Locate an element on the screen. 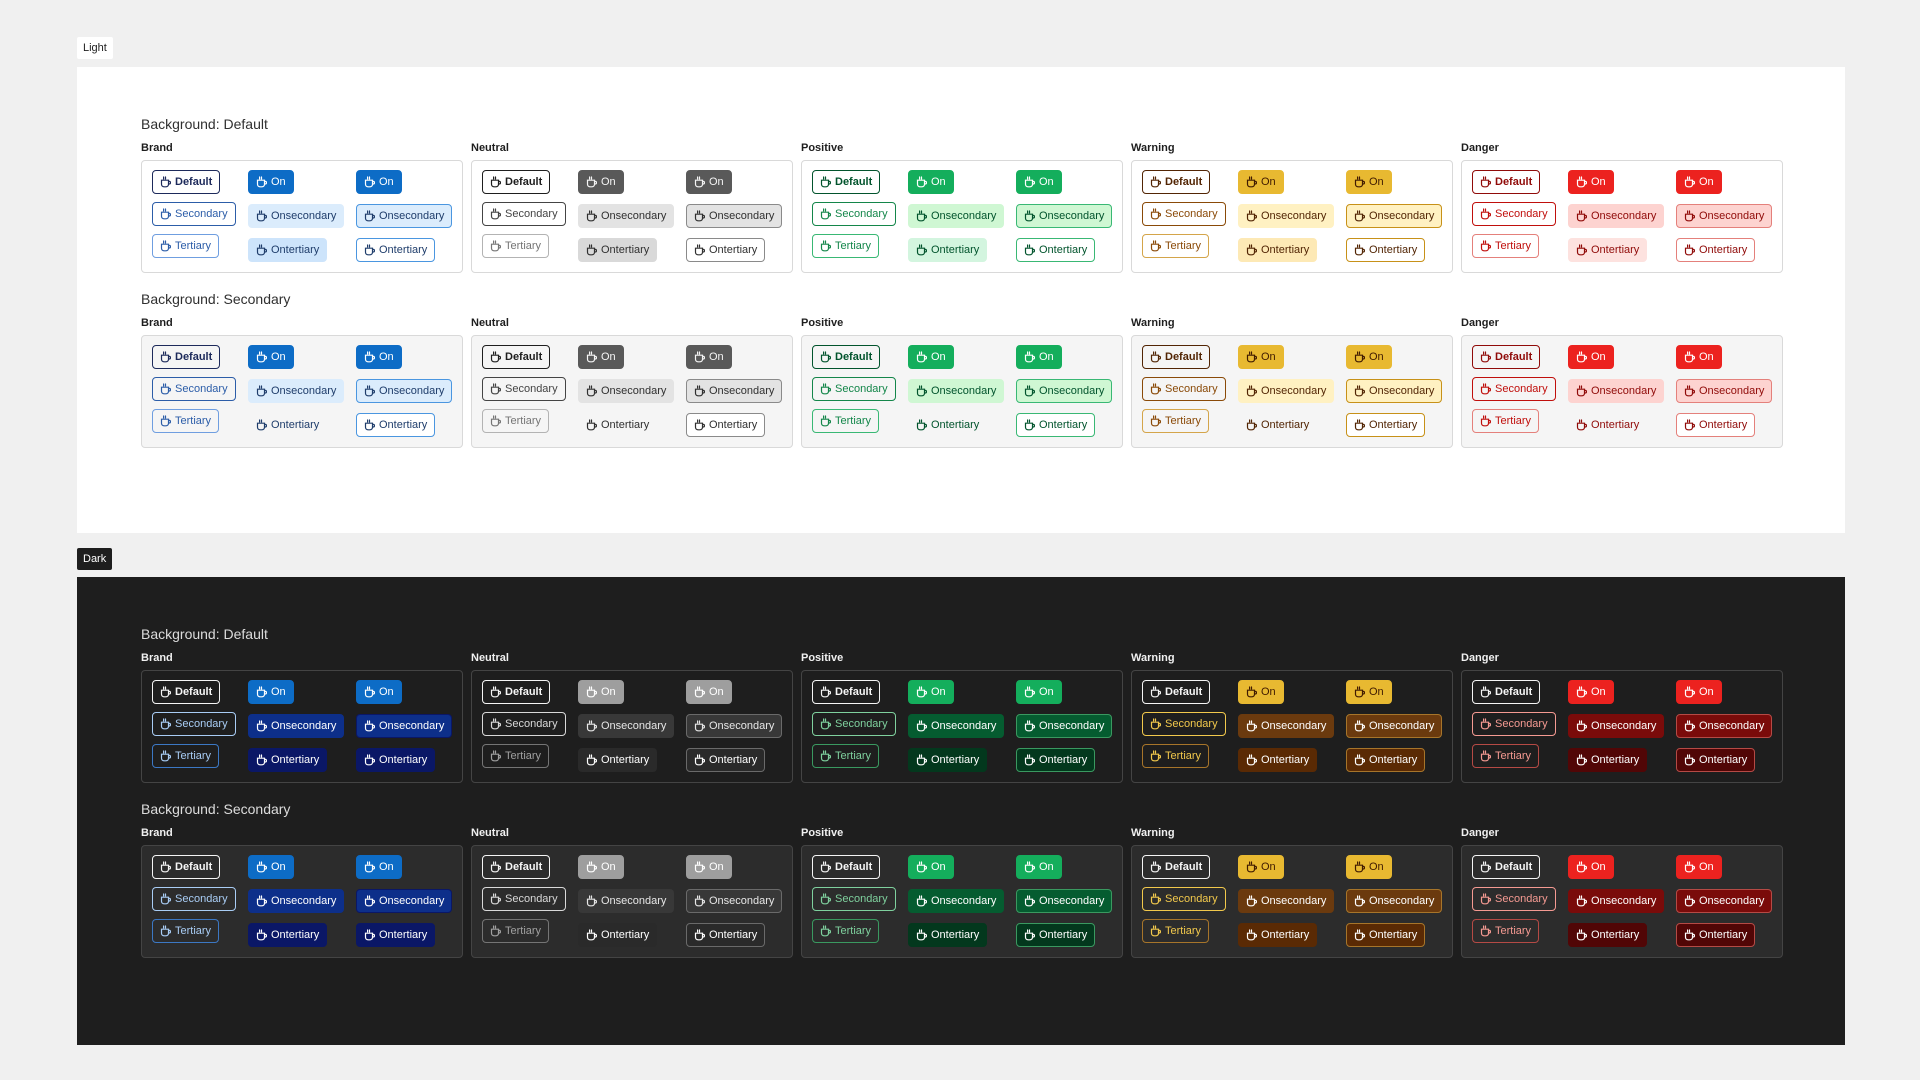  neutral-ontertiary-button-2: Ontertiary is located at coordinates (726, 935).